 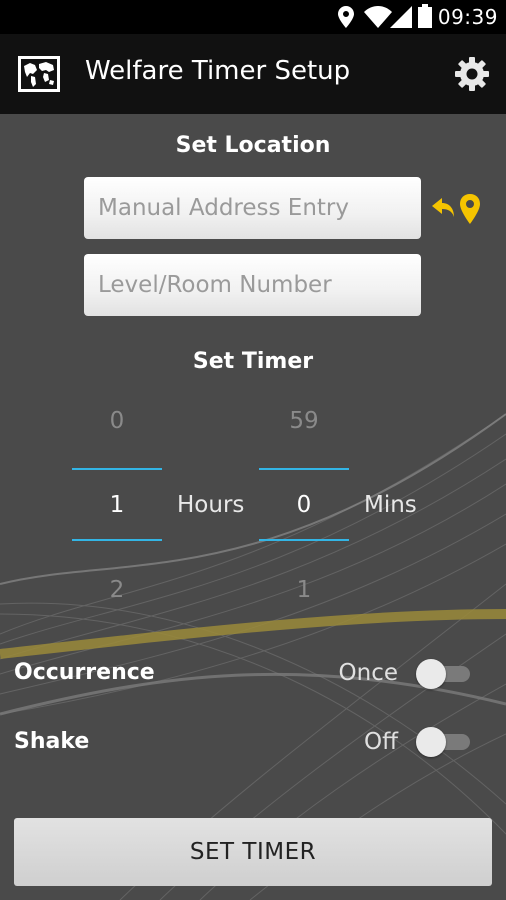 What do you see at coordinates (117, 590) in the screenshot?
I see `hours-next-value: 2` at bounding box center [117, 590].